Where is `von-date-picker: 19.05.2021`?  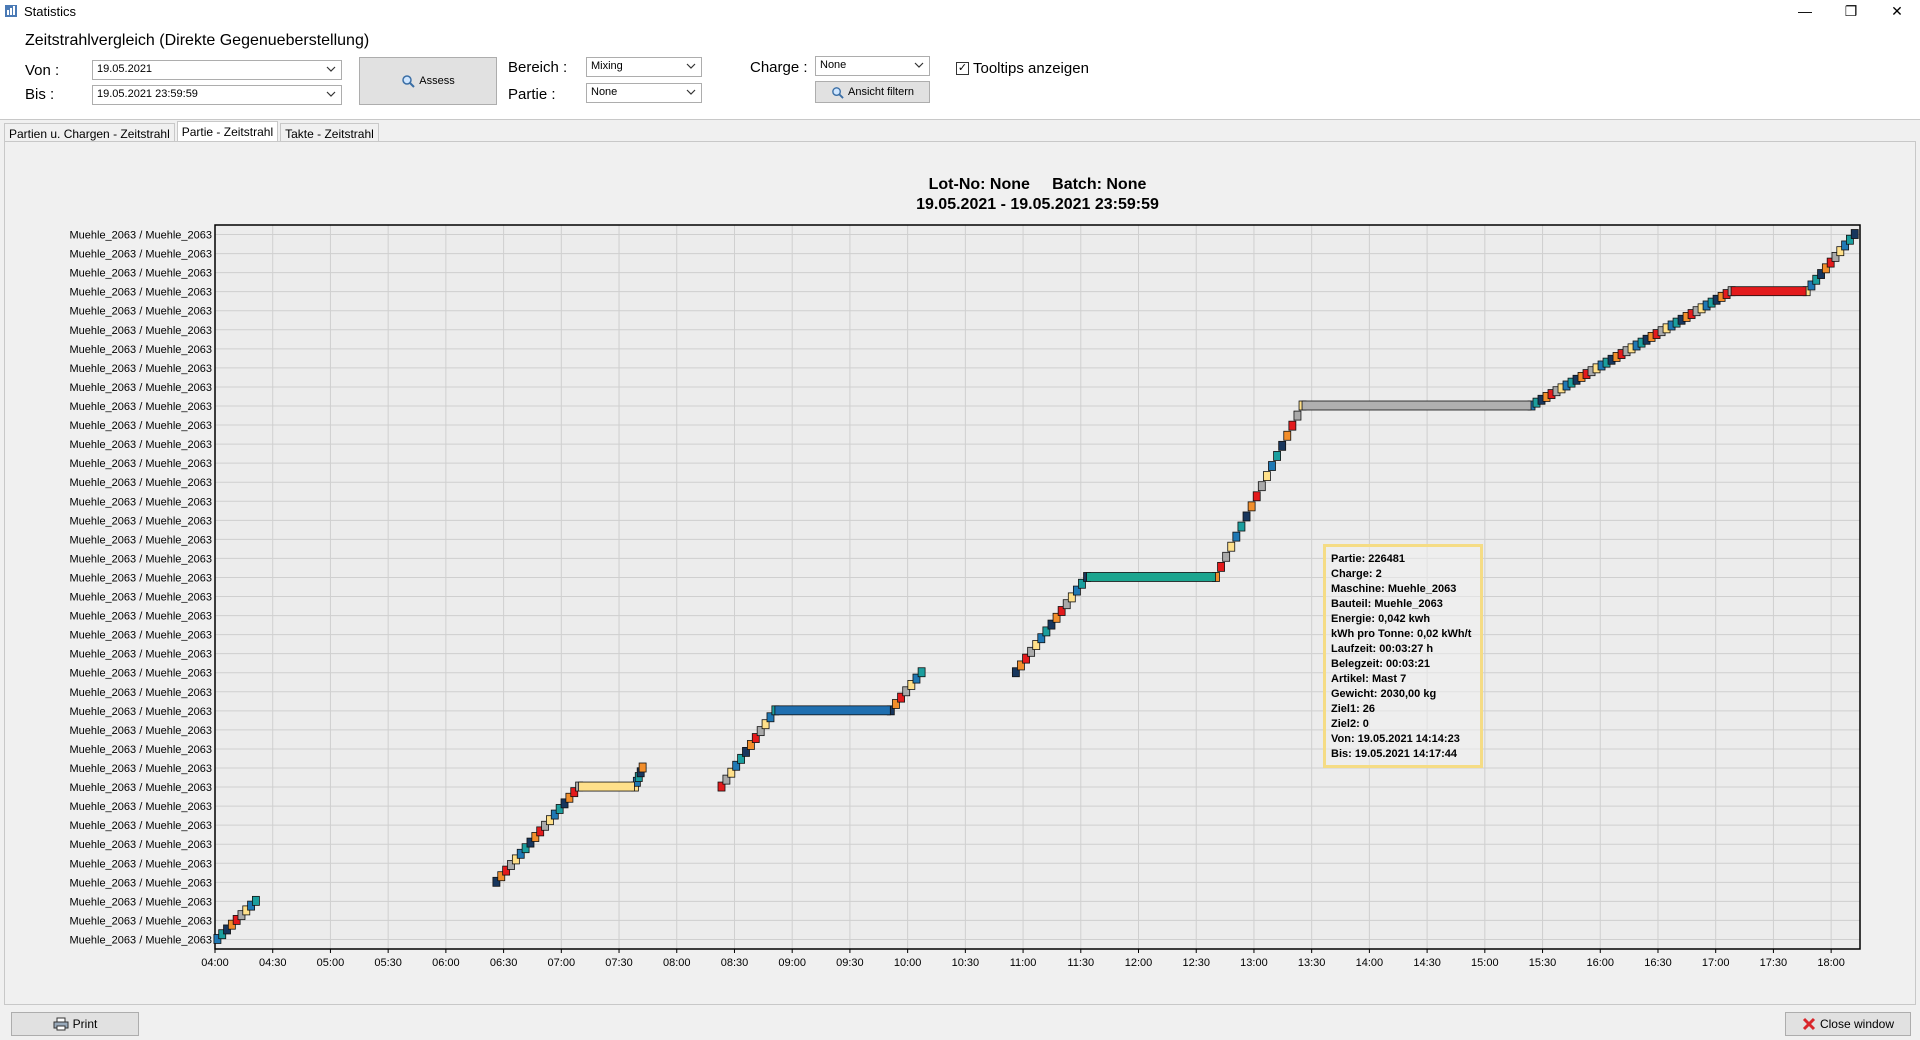
von-date-picker: 19.05.2021 is located at coordinates (217, 70).